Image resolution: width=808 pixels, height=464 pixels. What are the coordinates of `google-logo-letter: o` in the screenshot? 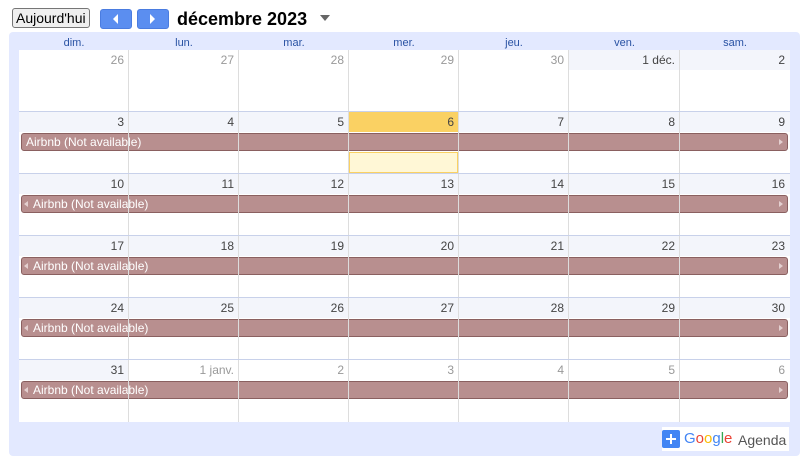 It's located at (700, 438).